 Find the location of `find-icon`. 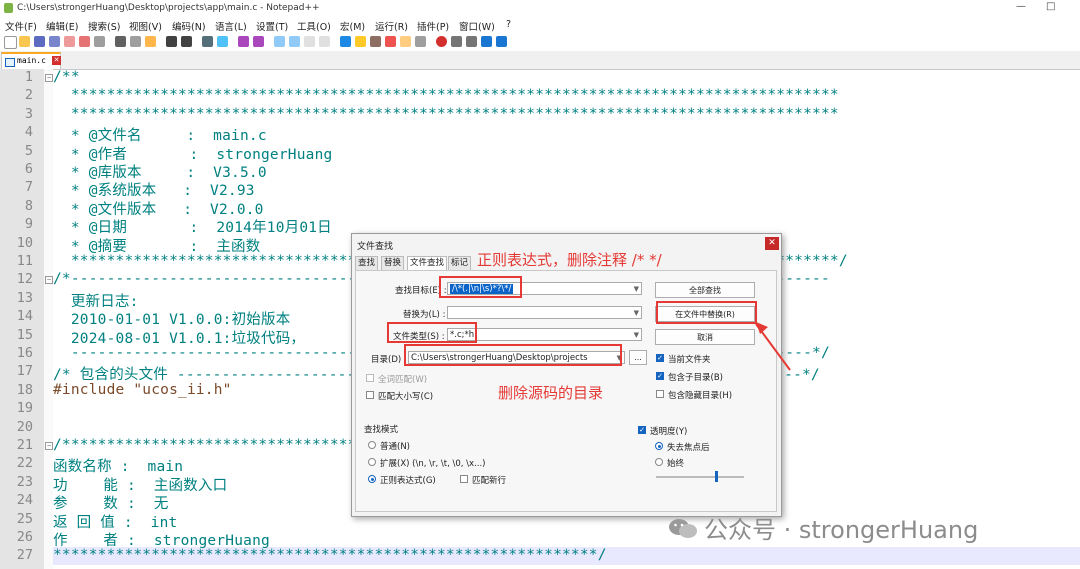

find-icon is located at coordinates (207, 41).